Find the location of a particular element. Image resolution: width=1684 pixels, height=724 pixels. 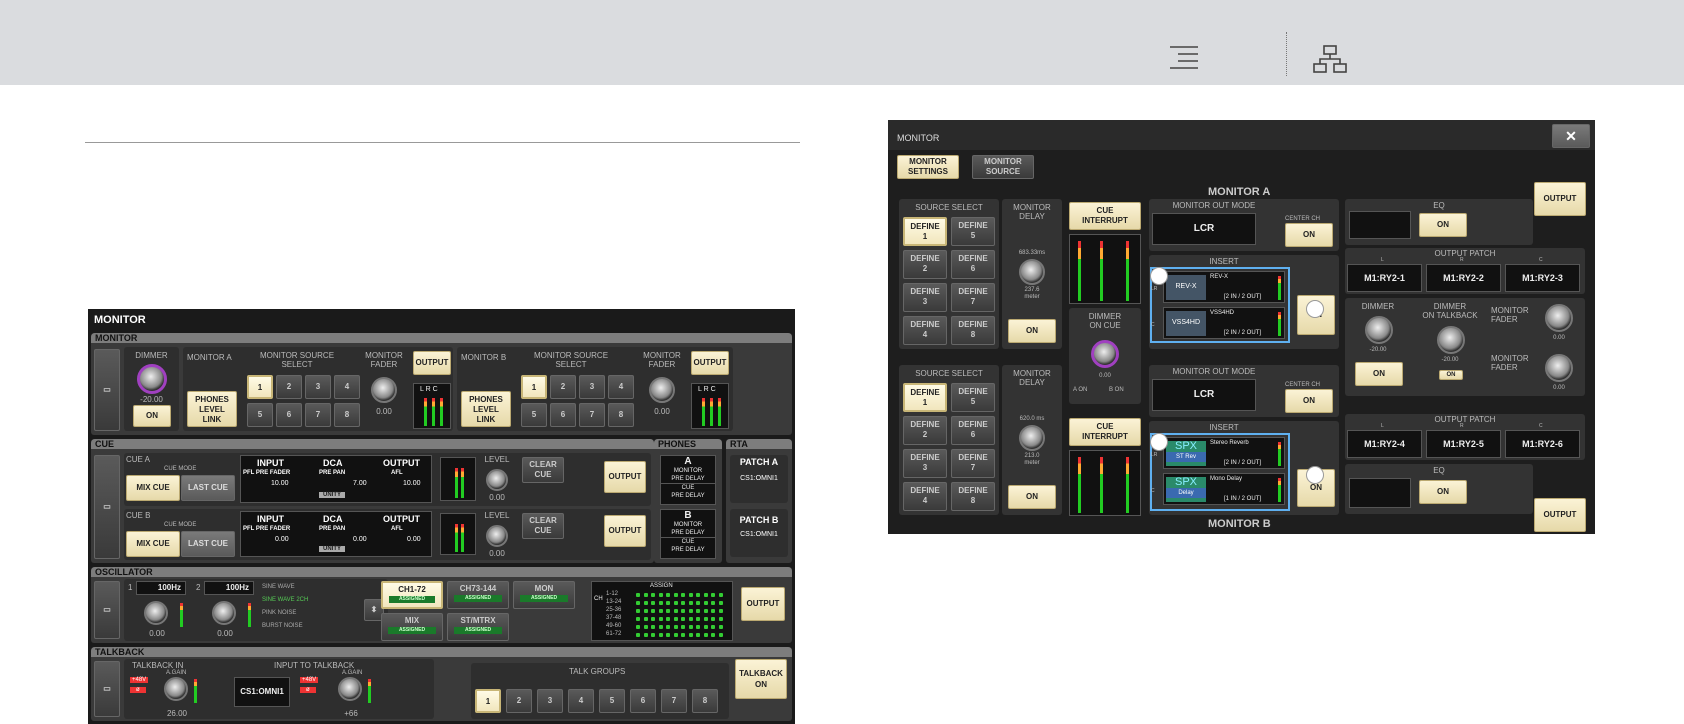

source-button-7: 7 is located at coordinates (592, 415).